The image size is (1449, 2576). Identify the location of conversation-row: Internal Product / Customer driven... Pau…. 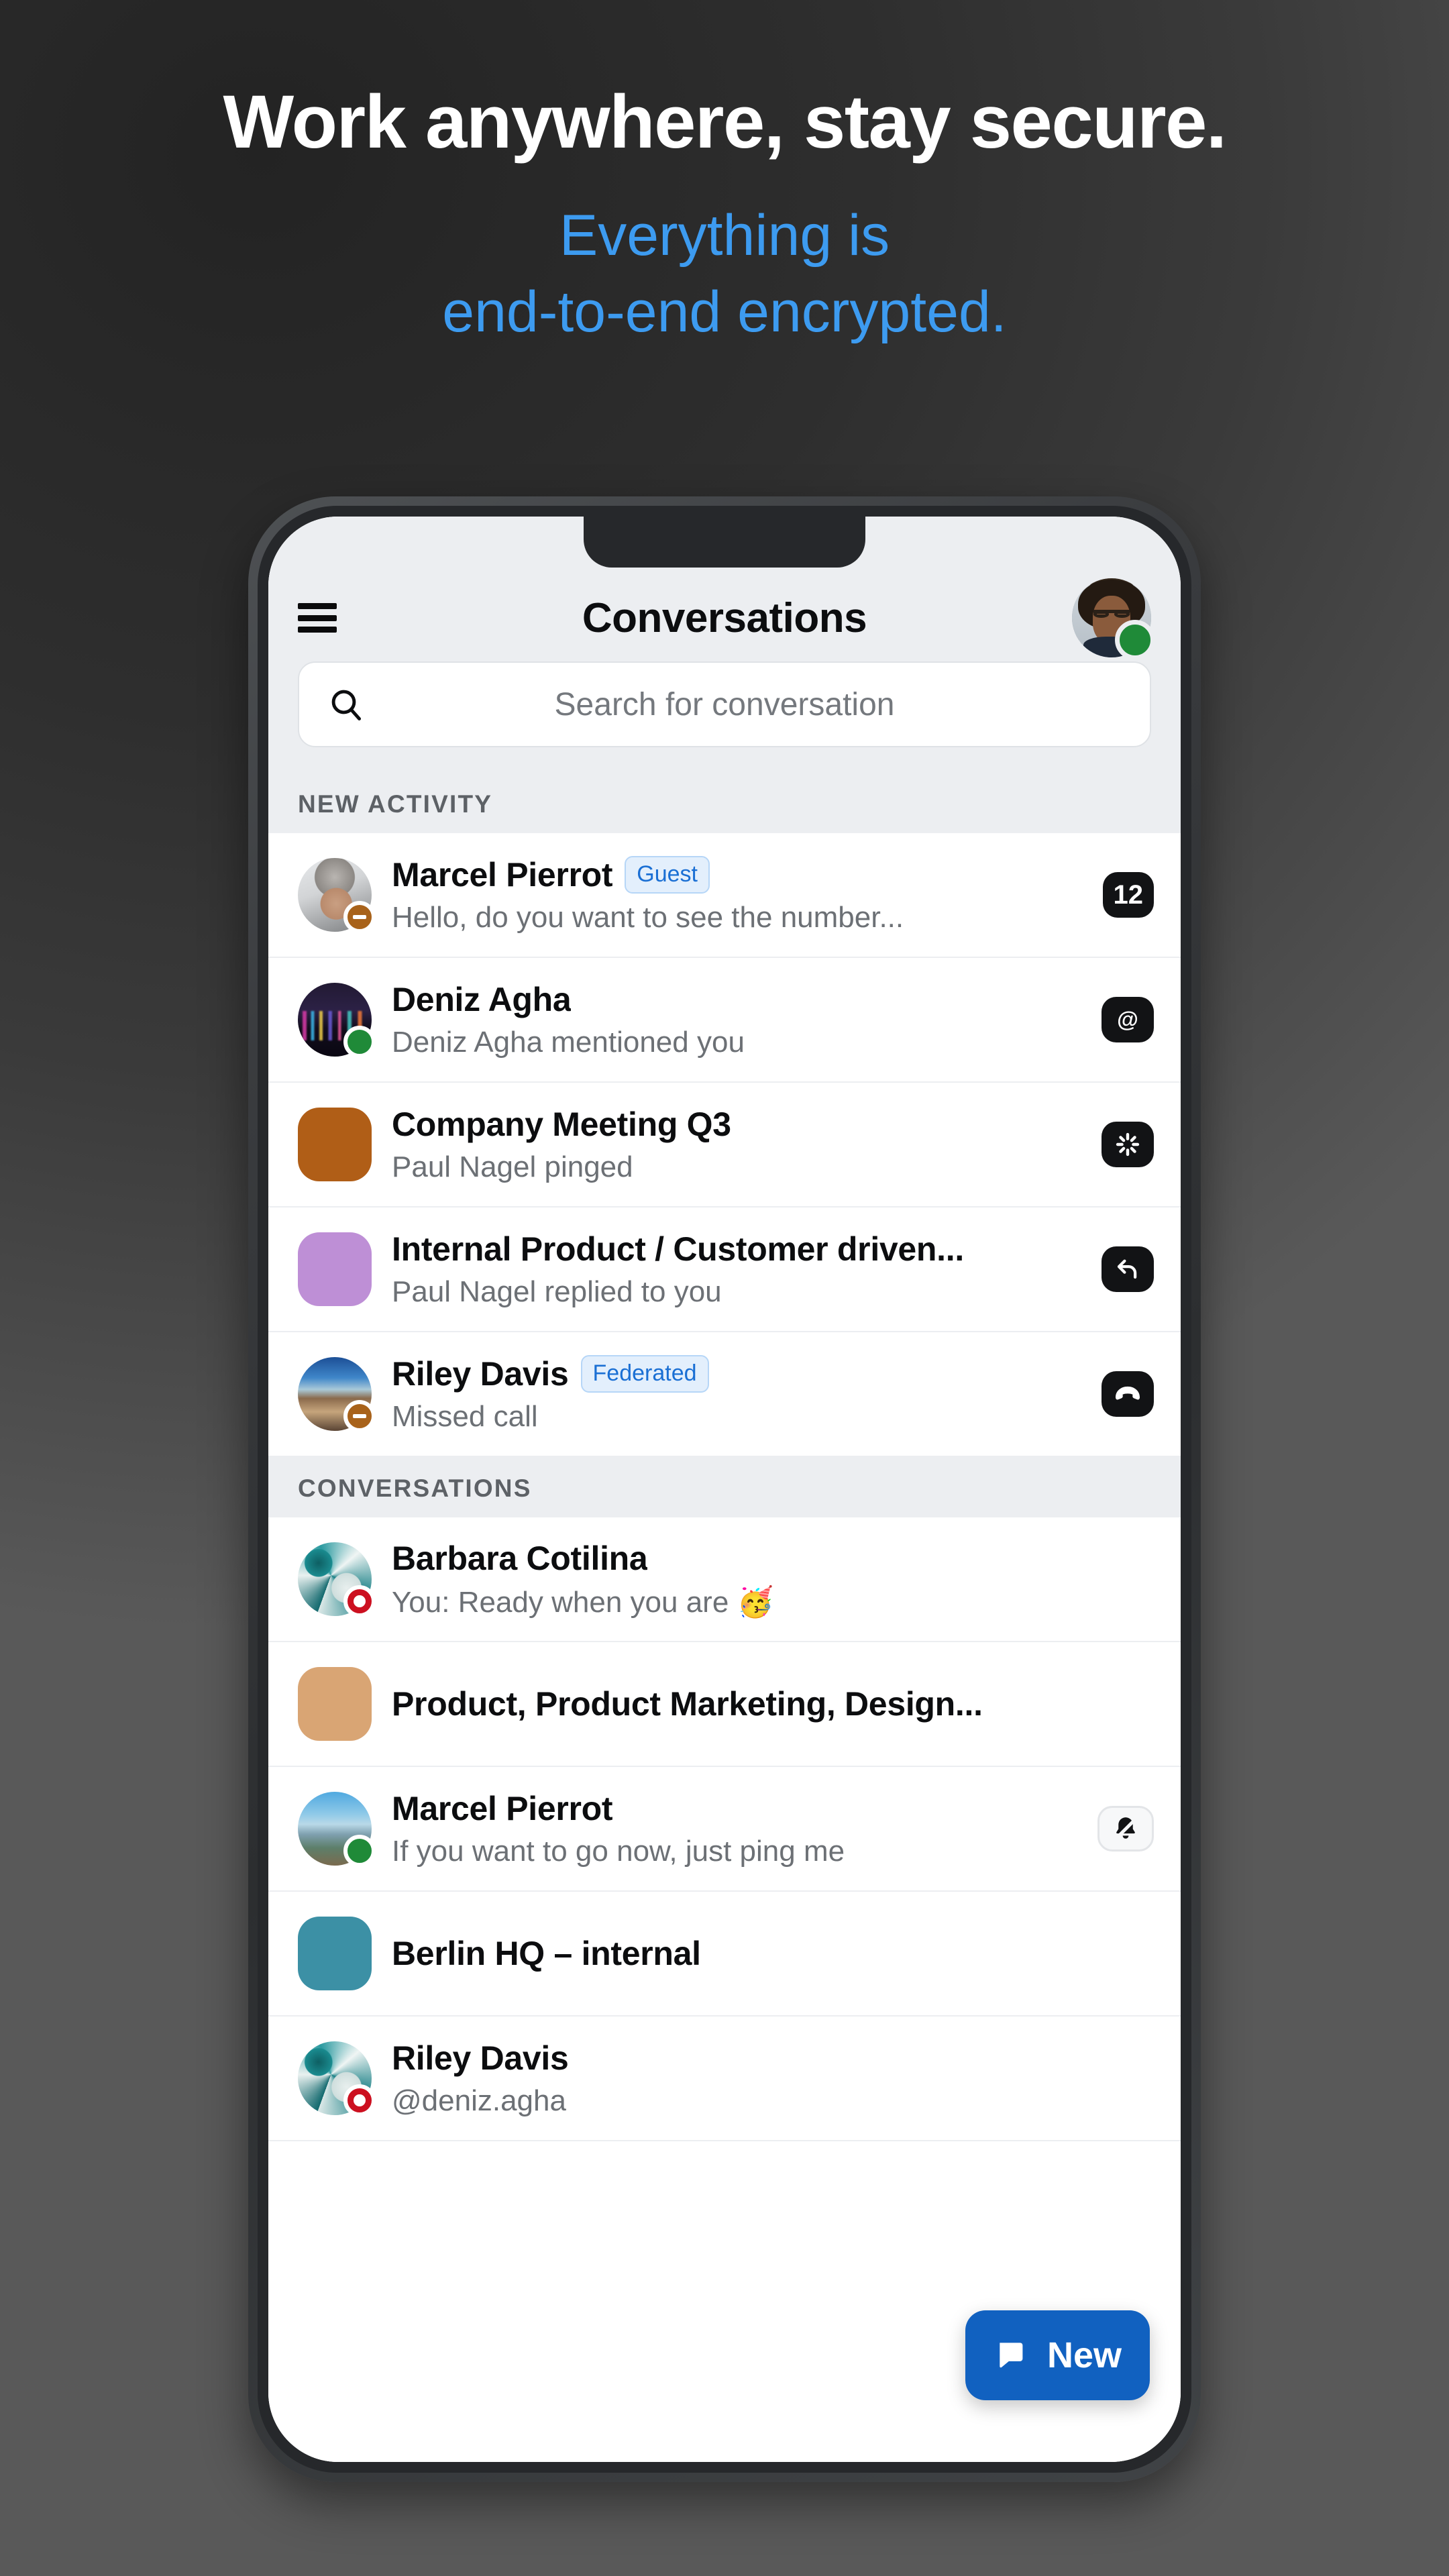
(724, 1270).